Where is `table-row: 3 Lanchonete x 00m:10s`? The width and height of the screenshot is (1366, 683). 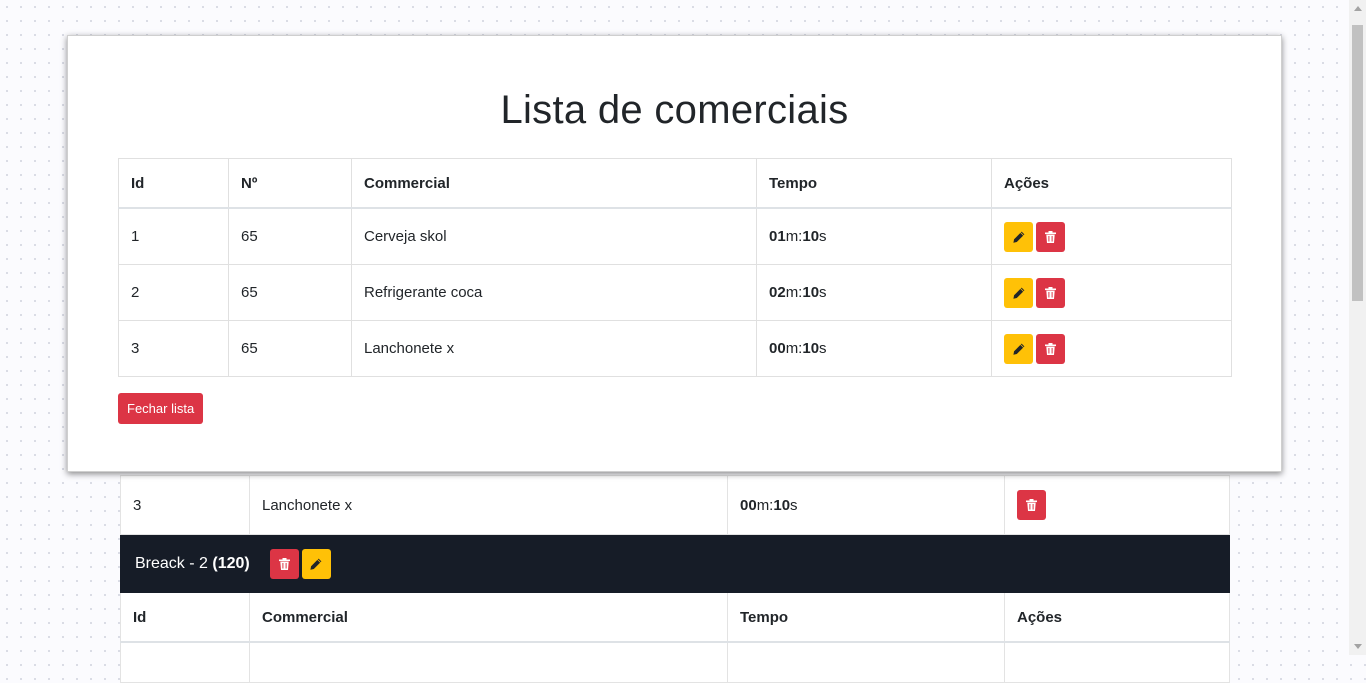
table-row: 3 Lanchonete x 00m:10s is located at coordinates (675, 505).